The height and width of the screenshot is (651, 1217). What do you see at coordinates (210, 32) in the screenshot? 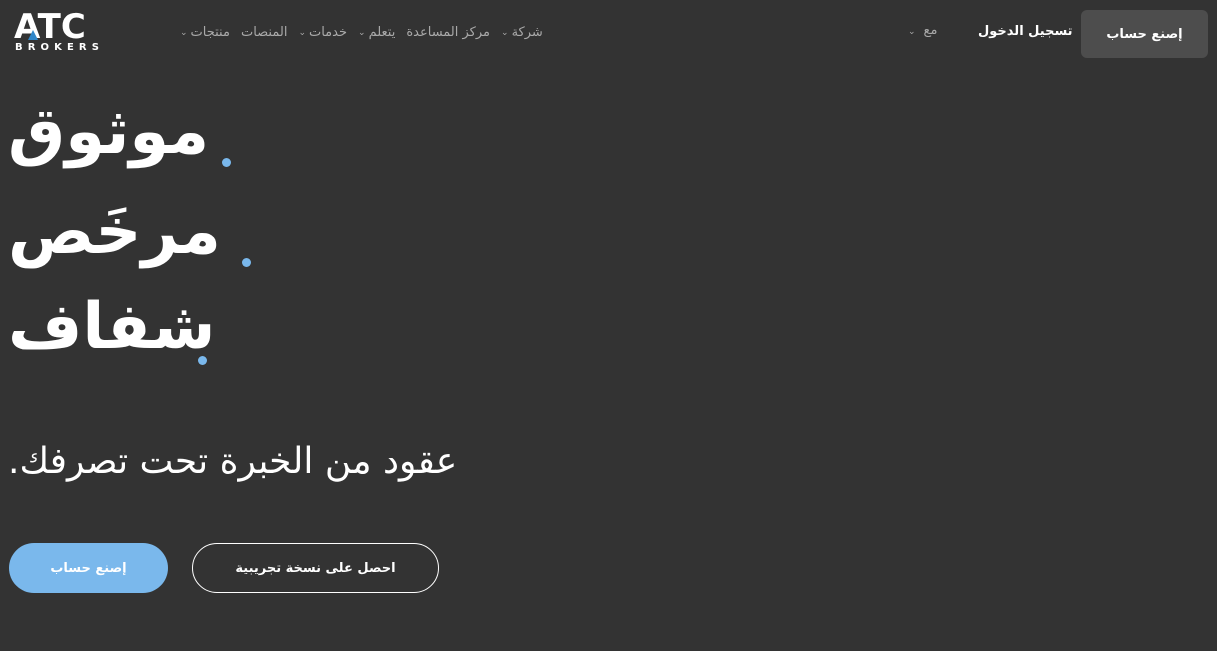
I see `nav-item-label: منتجات` at bounding box center [210, 32].